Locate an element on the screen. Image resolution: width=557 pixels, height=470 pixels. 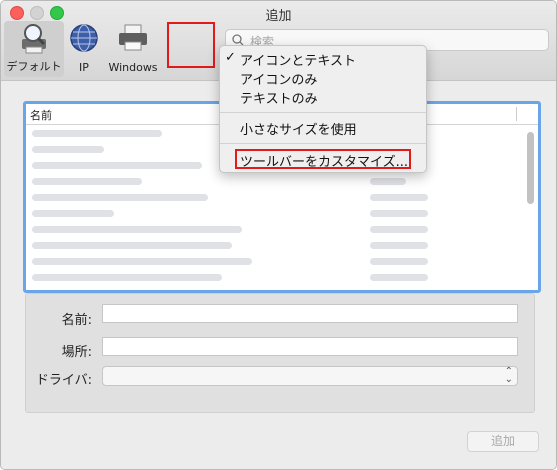
toolbar-ip-label: IP is located at coordinates (84, 67).